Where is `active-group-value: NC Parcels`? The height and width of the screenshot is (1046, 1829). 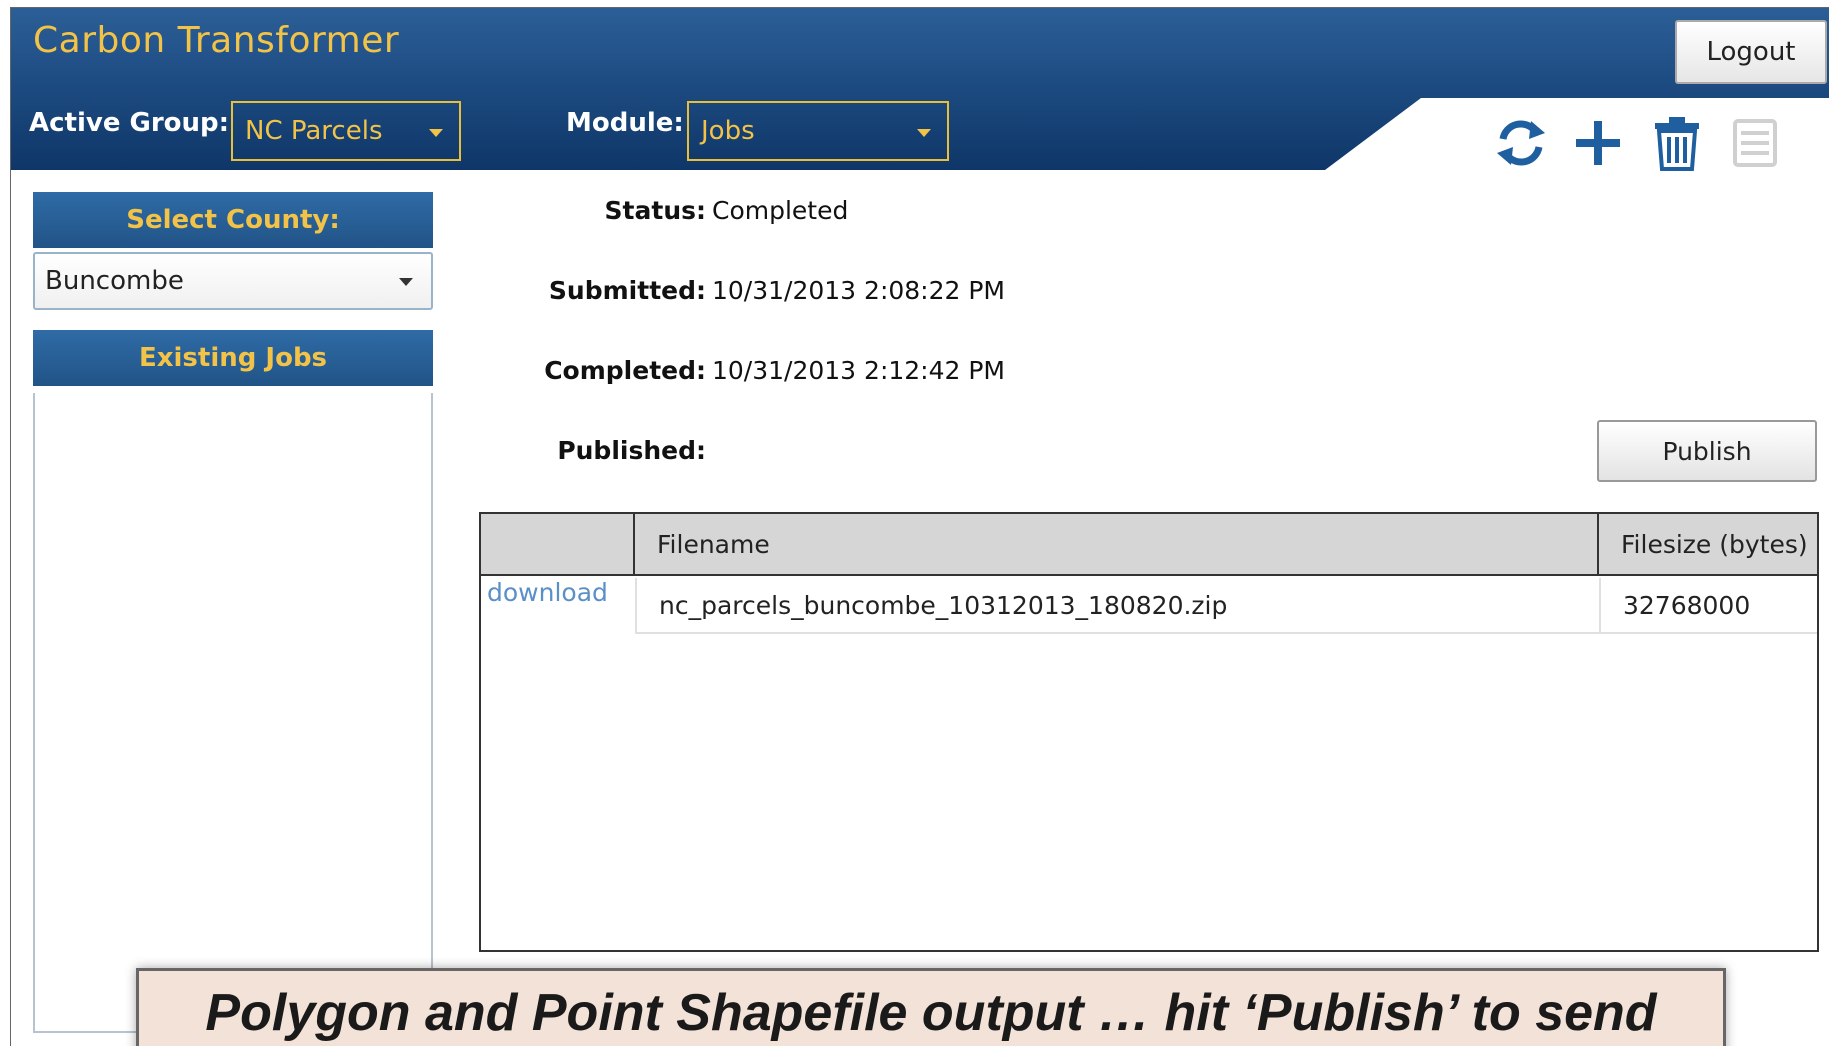 active-group-value: NC Parcels is located at coordinates (314, 131).